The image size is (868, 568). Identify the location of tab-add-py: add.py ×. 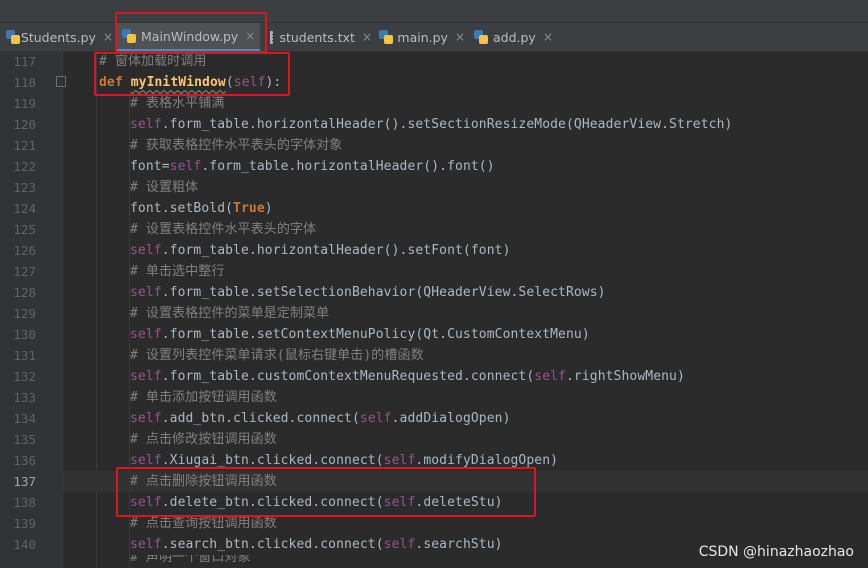
(513, 37).